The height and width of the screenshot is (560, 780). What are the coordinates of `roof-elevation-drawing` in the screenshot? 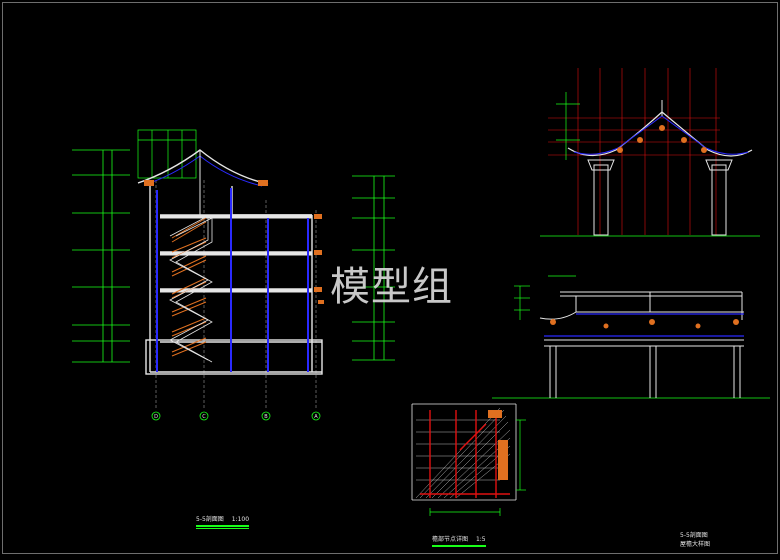 It's located at (650, 152).